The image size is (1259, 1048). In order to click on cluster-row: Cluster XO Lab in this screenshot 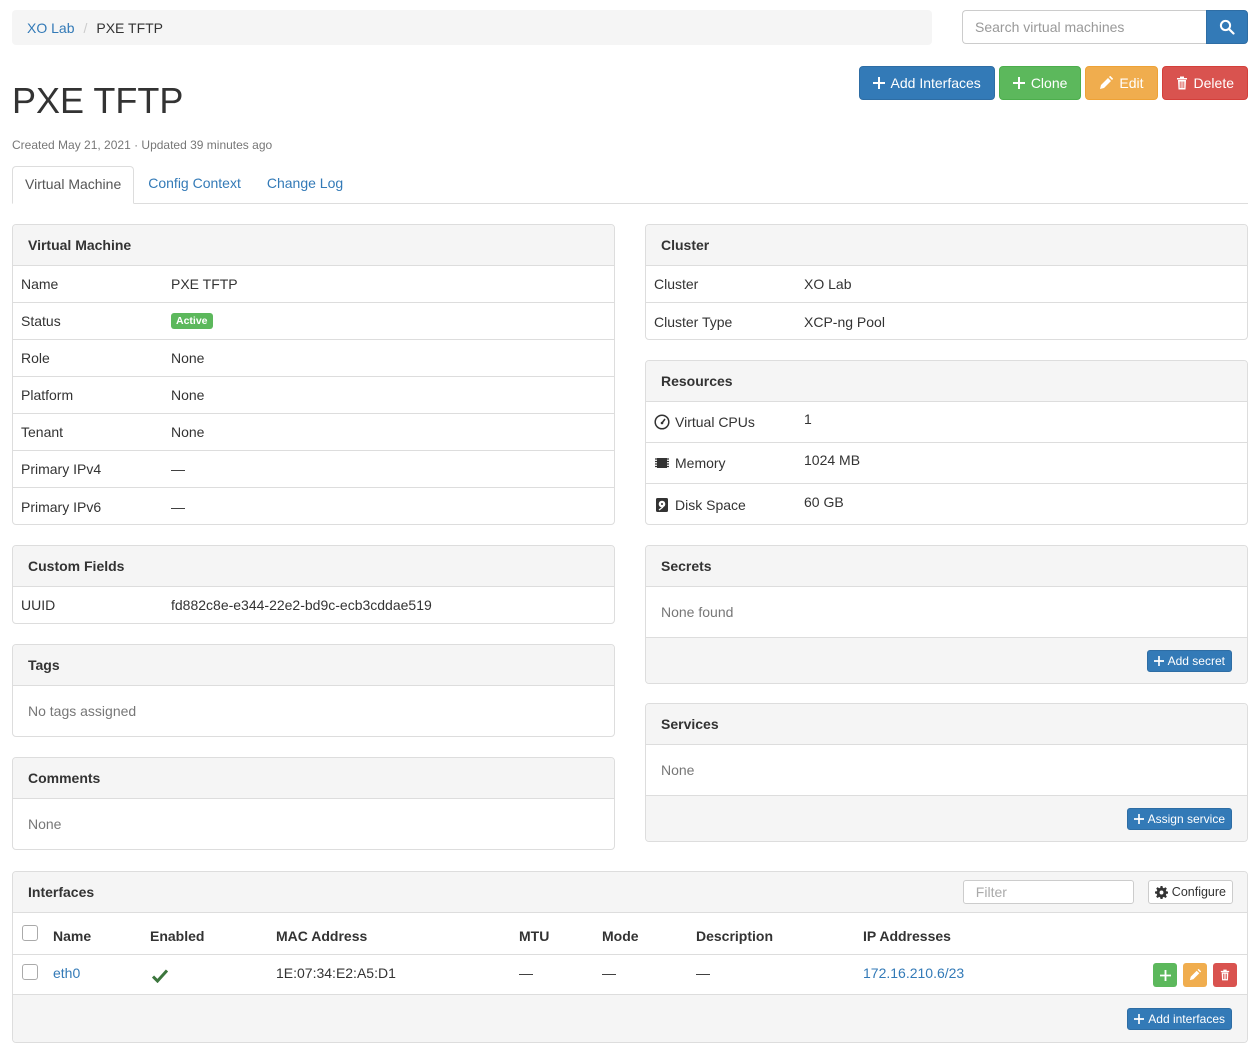, I will do `click(946, 284)`.